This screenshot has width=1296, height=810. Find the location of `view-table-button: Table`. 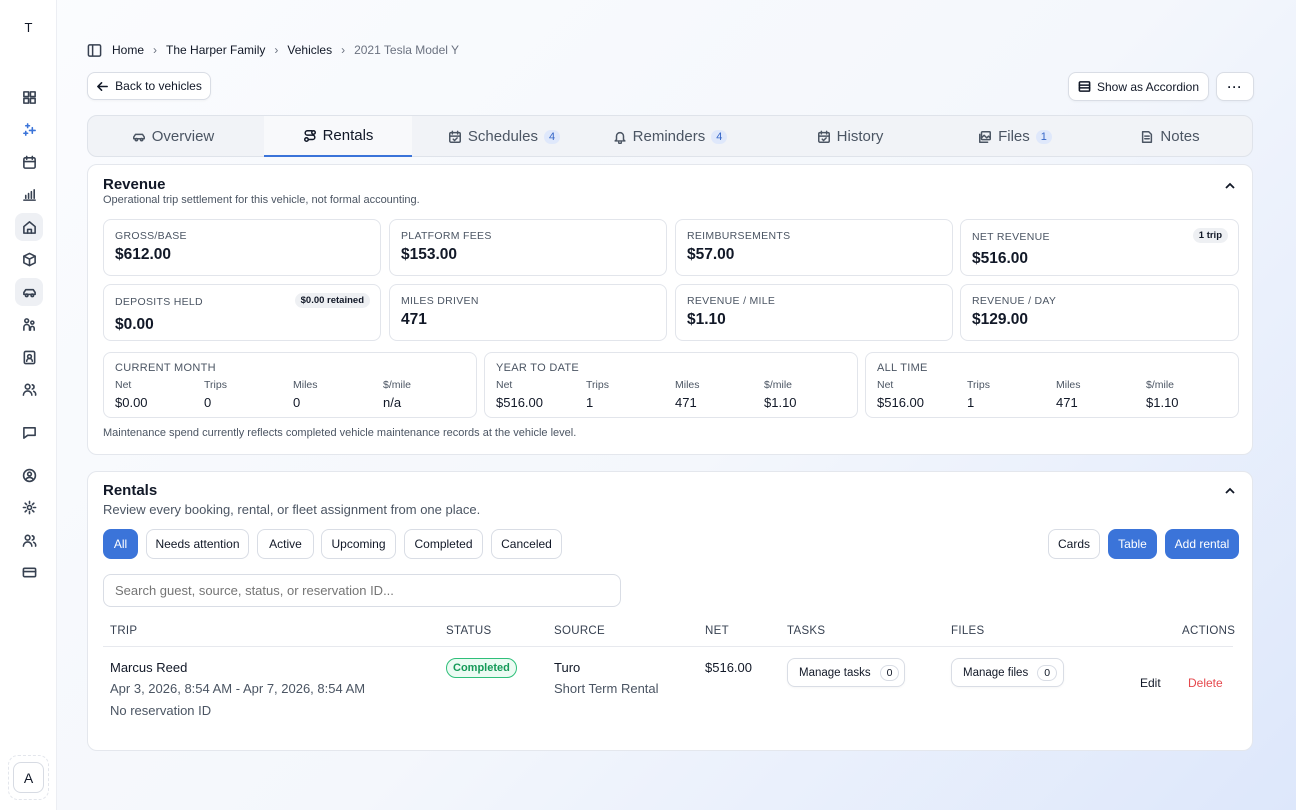

view-table-button: Table is located at coordinates (1132, 544).